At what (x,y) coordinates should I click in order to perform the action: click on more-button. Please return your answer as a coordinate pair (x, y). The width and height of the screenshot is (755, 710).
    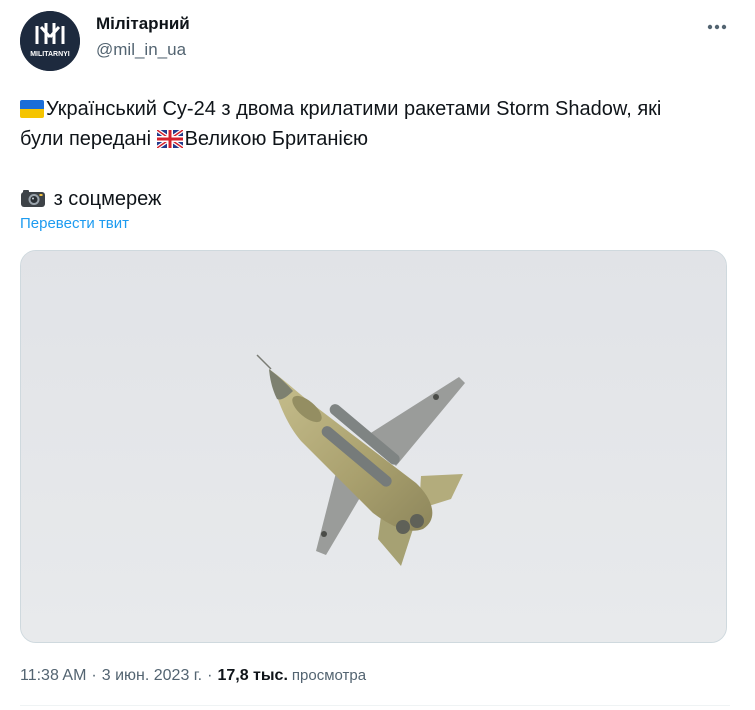
    Looking at the image, I should click on (717, 27).